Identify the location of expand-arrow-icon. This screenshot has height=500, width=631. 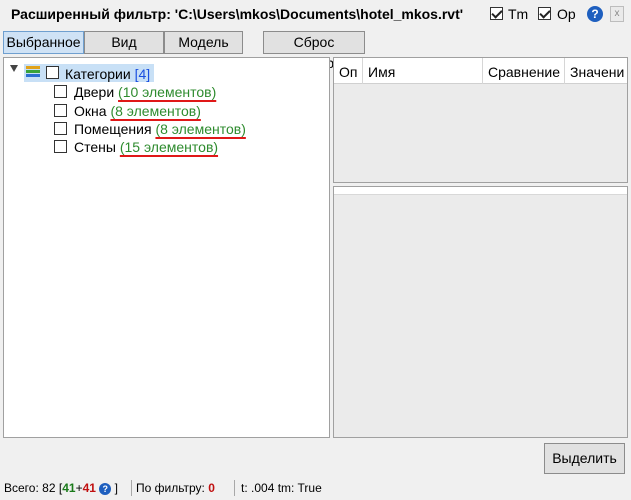
(14, 68).